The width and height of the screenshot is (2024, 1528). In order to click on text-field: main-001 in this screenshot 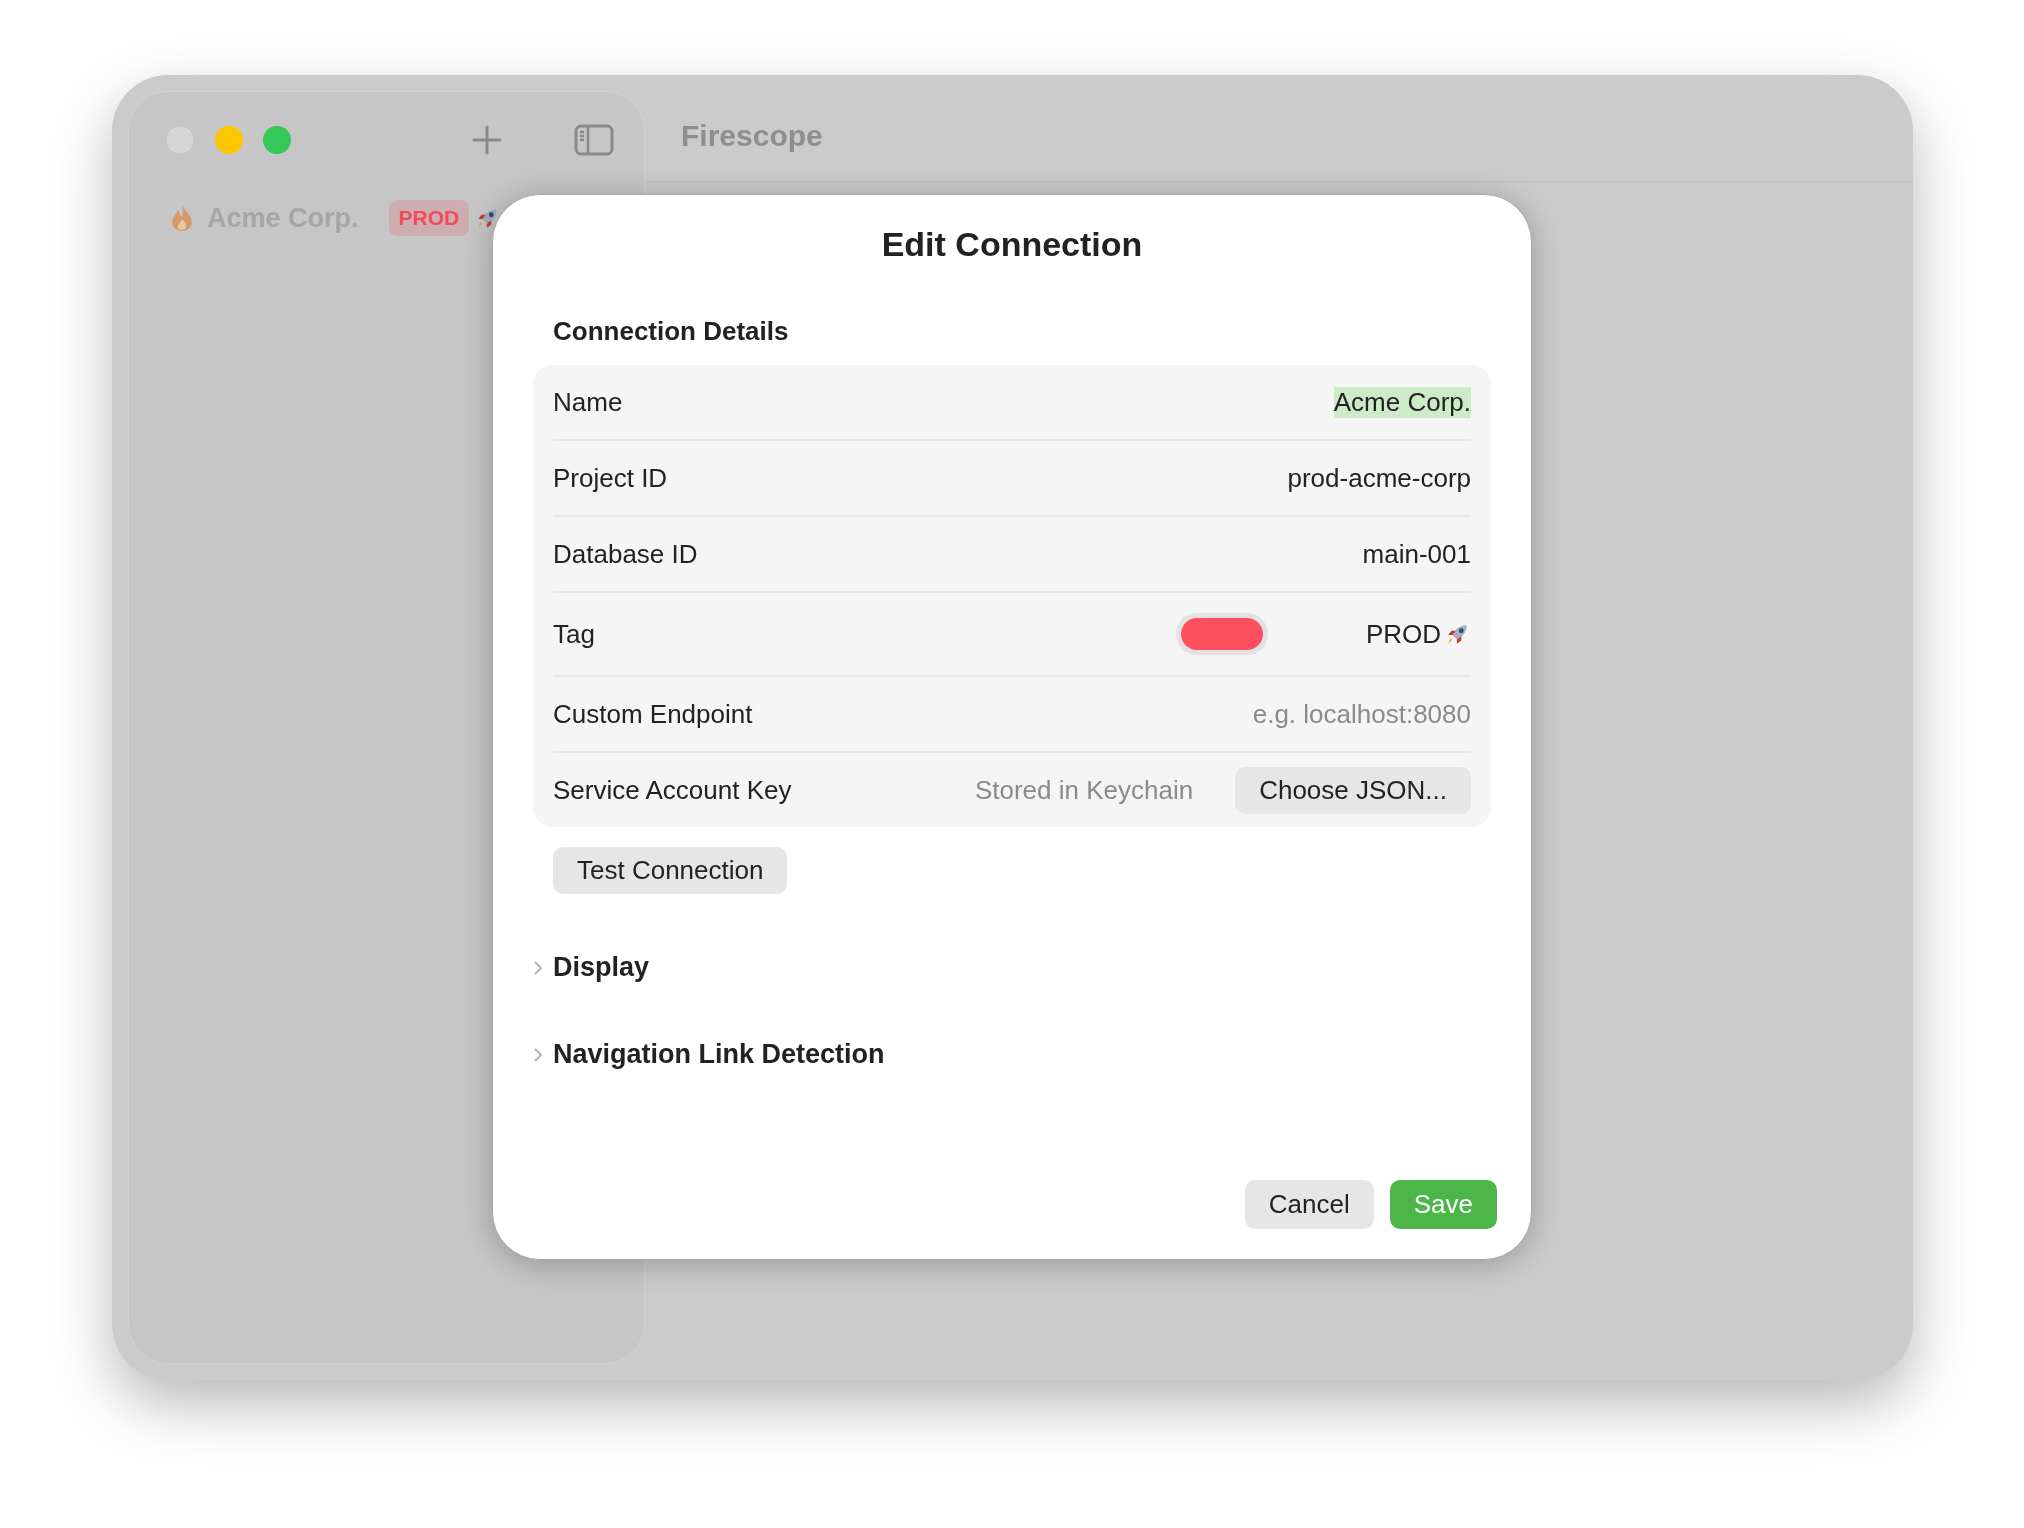, I will do `click(1416, 554)`.